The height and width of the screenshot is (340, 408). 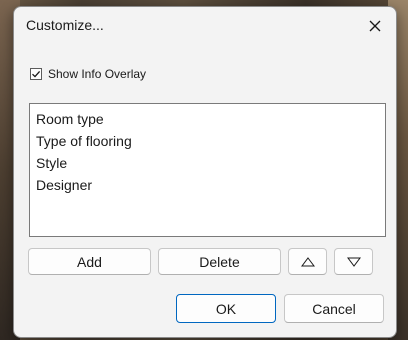 What do you see at coordinates (219, 261) in the screenshot?
I see `delete-button: Delete` at bounding box center [219, 261].